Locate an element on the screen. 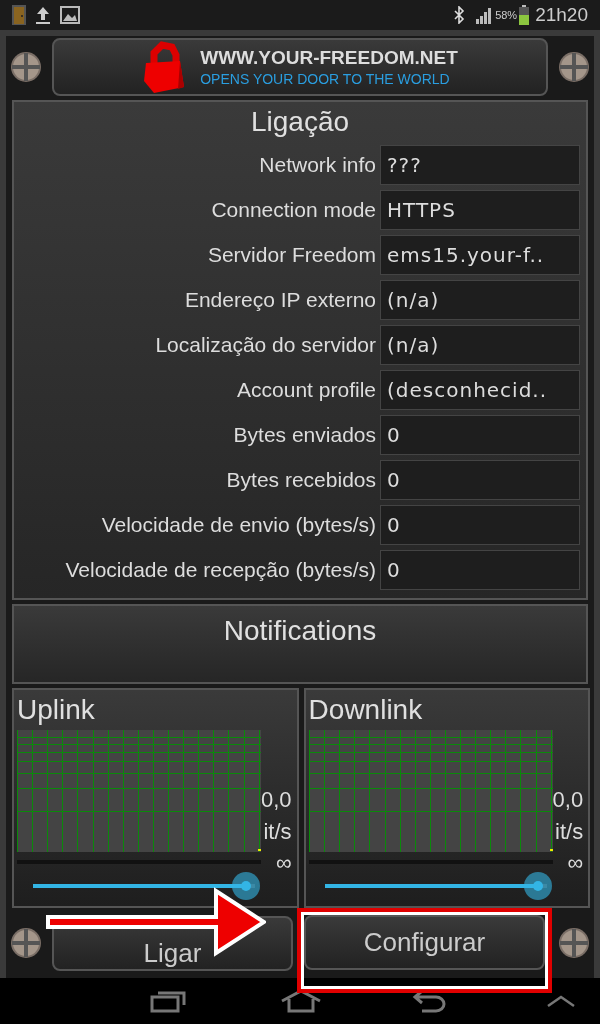  field-label: Bytes recebidos is located at coordinates (301, 479).